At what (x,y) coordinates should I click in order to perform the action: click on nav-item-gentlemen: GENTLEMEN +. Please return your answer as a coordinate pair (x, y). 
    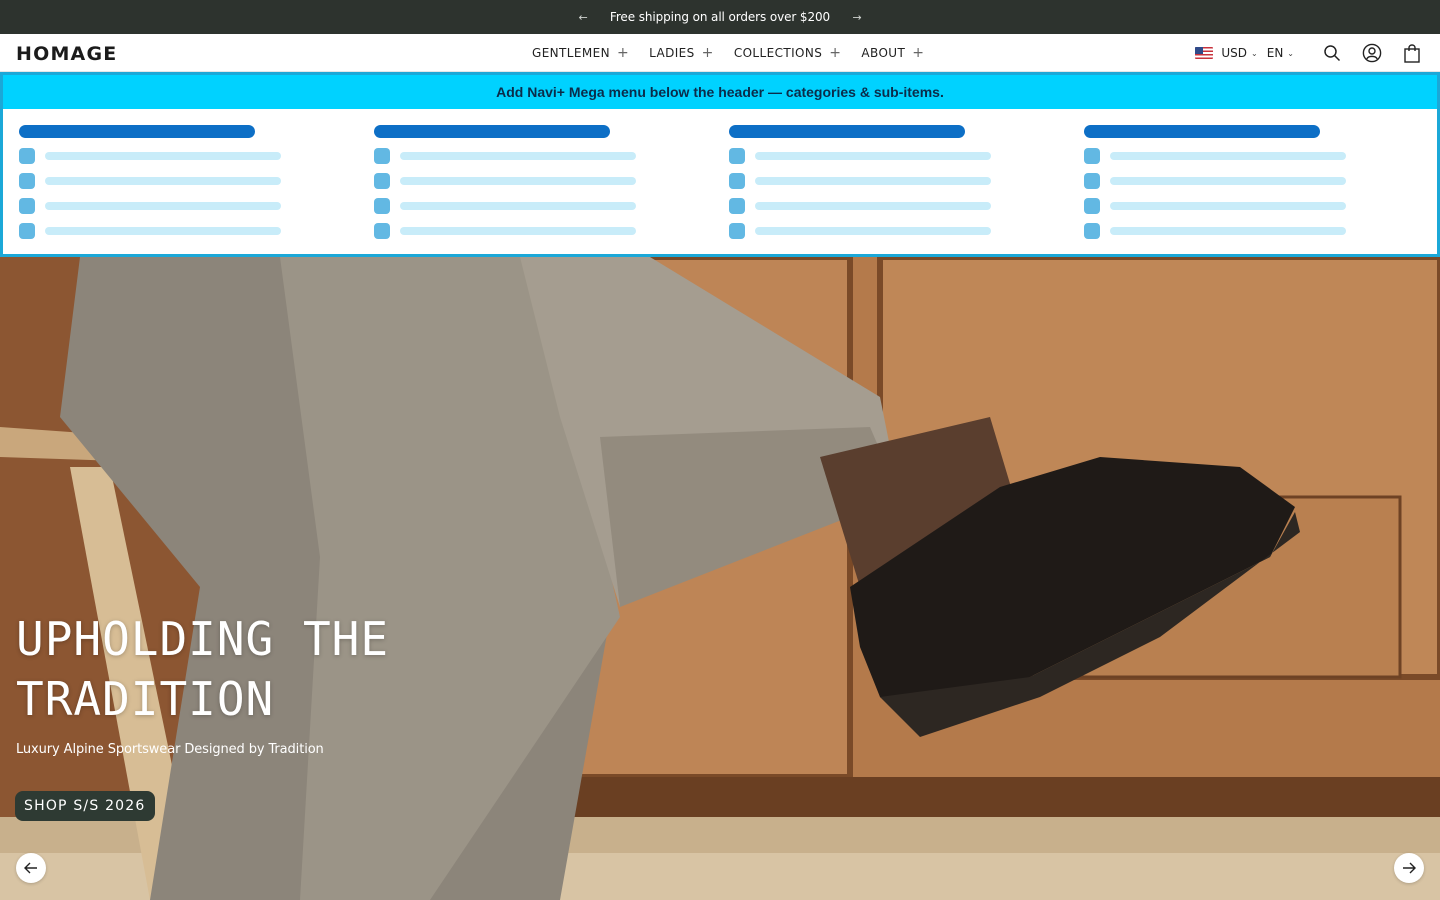
    Looking at the image, I should click on (580, 53).